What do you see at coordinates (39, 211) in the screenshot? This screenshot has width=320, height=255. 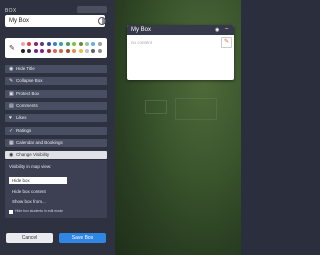 I see `hide-students-label: Hide box students in edit mode` at bounding box center [39, 211].